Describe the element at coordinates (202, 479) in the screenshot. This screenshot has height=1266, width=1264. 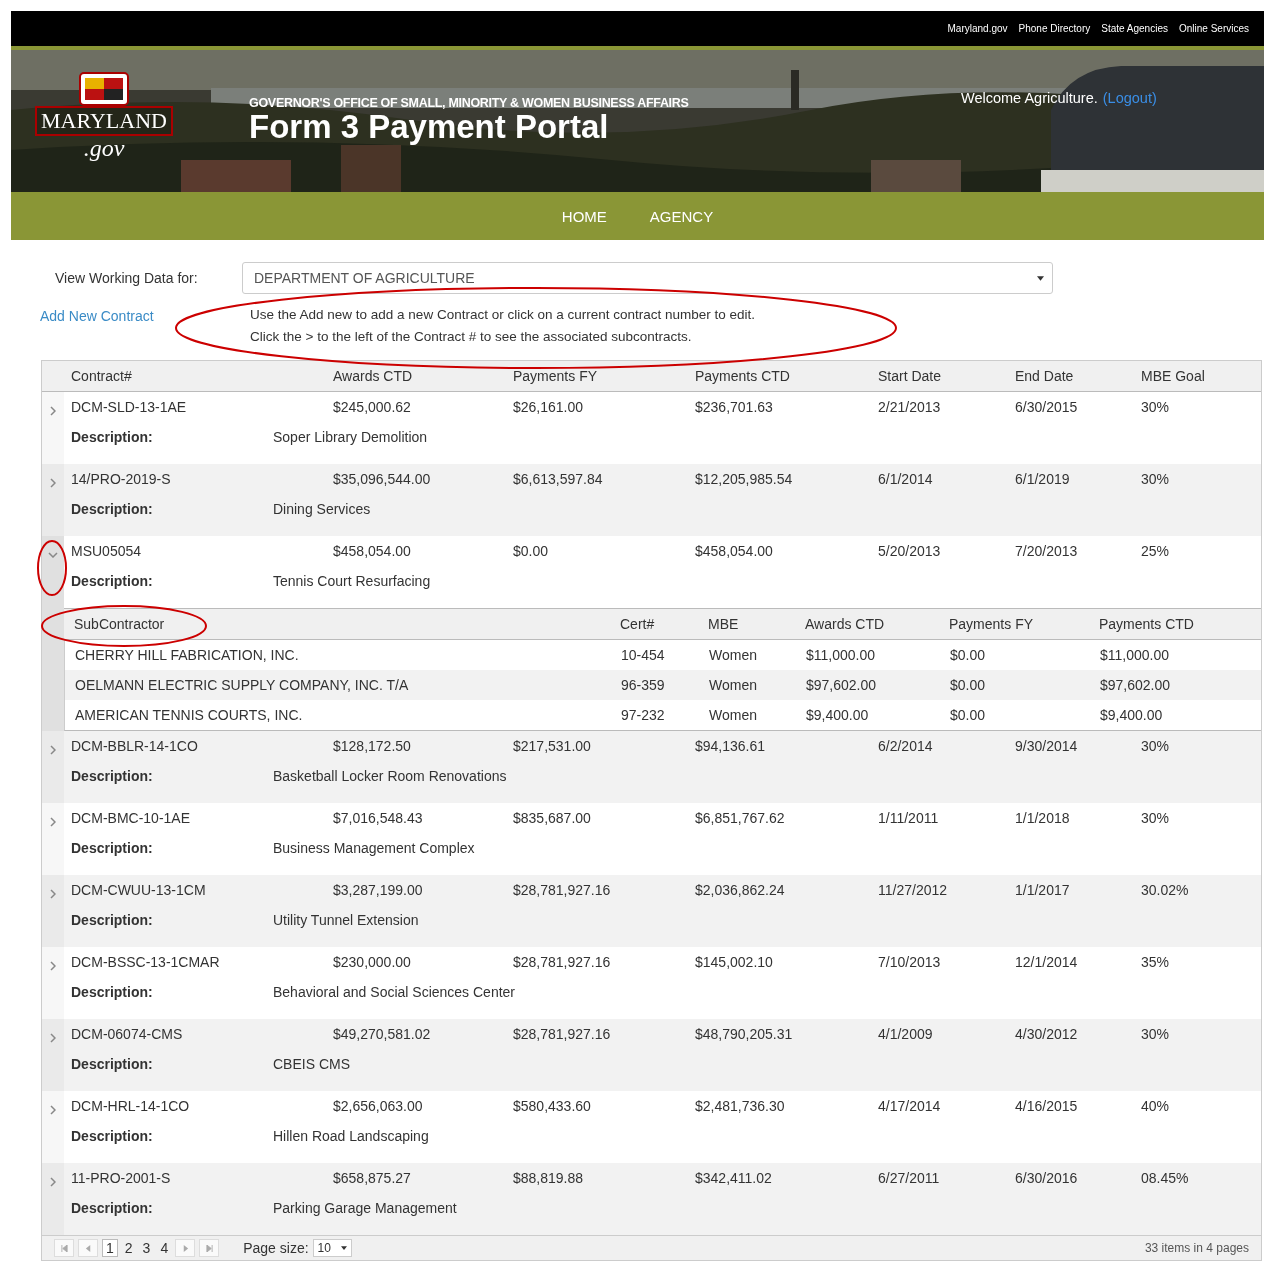
I see `contract-link: 14/PRO-2019-S` at that location.